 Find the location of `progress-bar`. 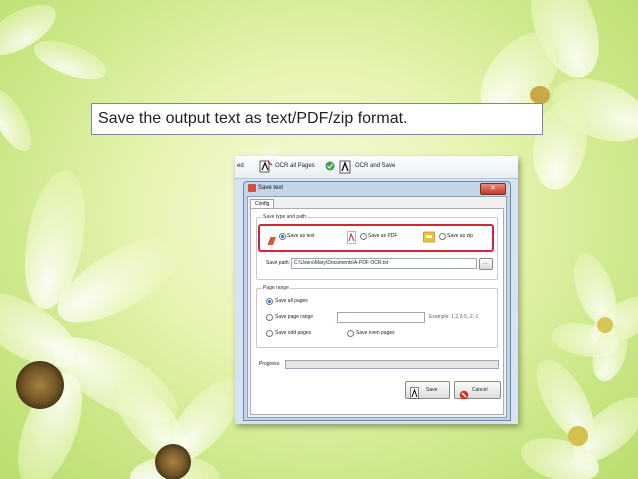

progress-bar is located at coordinates (392, 364).